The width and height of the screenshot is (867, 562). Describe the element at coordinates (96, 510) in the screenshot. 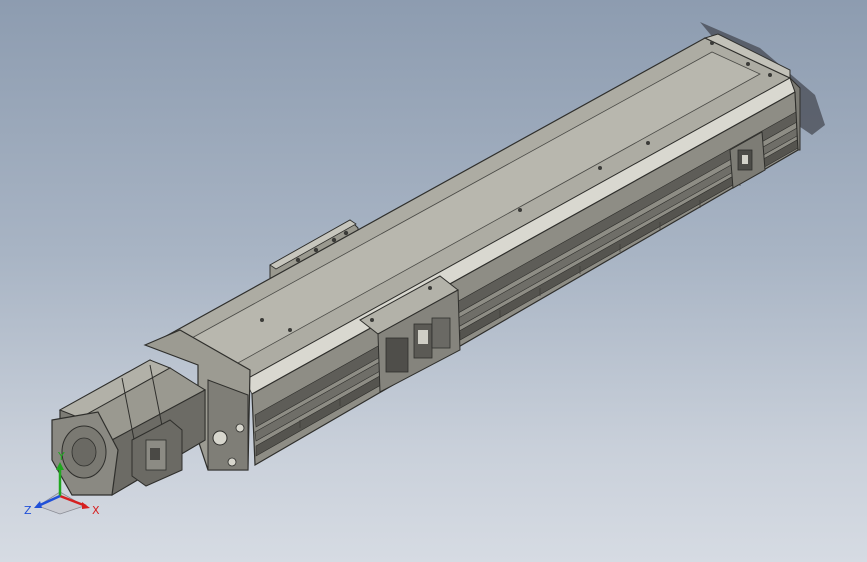

I see `x-axis-label: X` at that location.